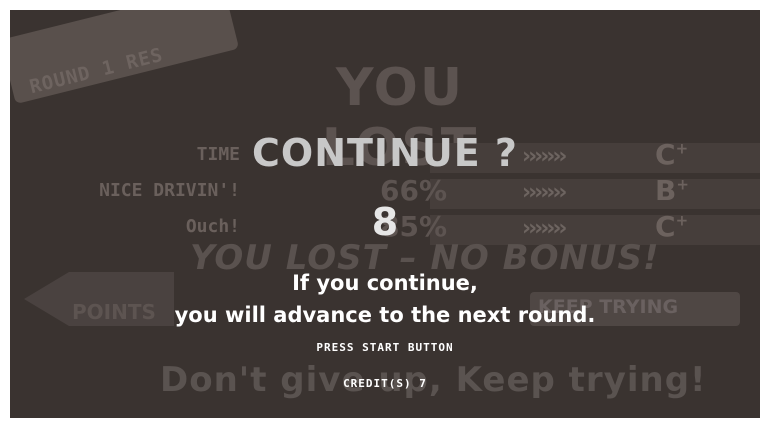  I want to click on continue-message-line2: you will advance to the next round., so click(385, 315).